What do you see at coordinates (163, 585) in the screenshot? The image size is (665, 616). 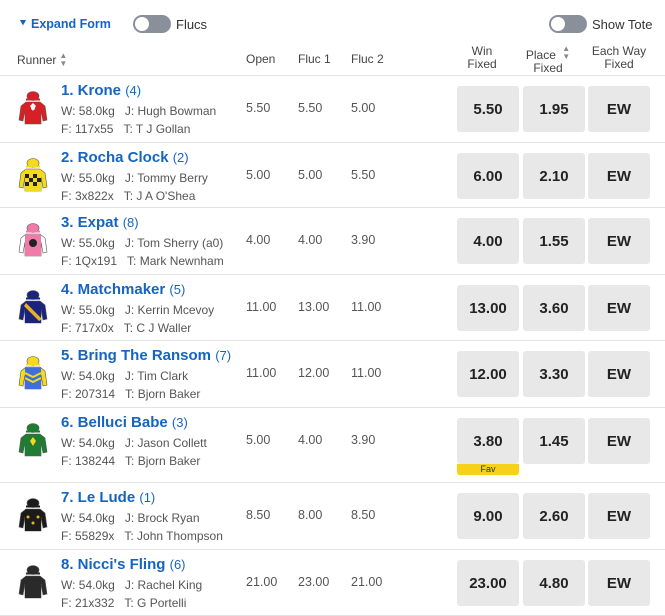 I see `jockey: J: Rachel King` at bounding box center [163, 585].